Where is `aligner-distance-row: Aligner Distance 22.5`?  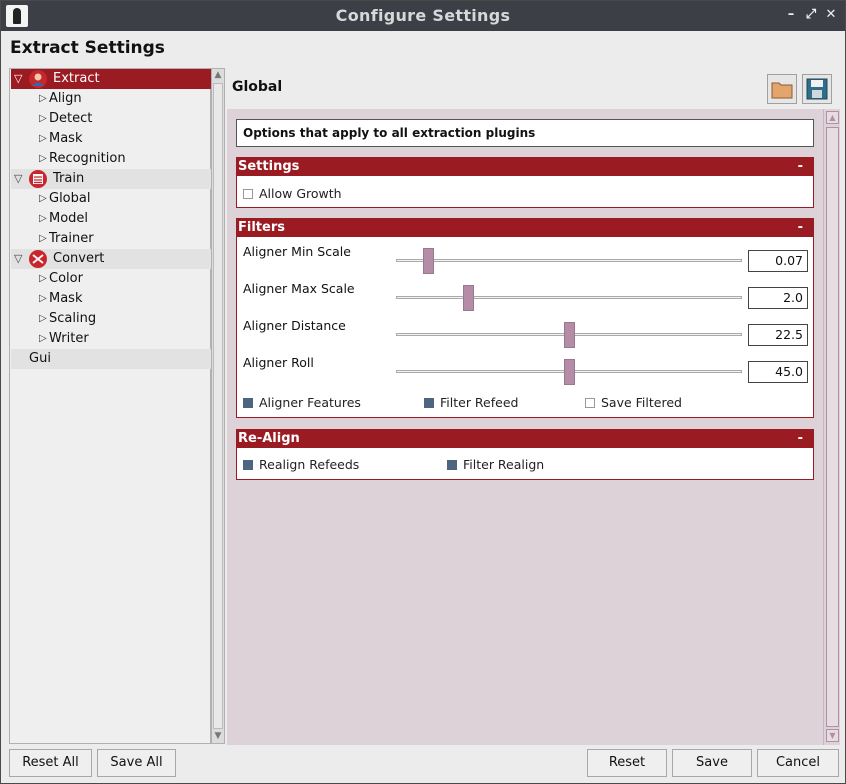
aligner-distance-row: Aligner Distance 22.5 is located at coordinates (526, 333).